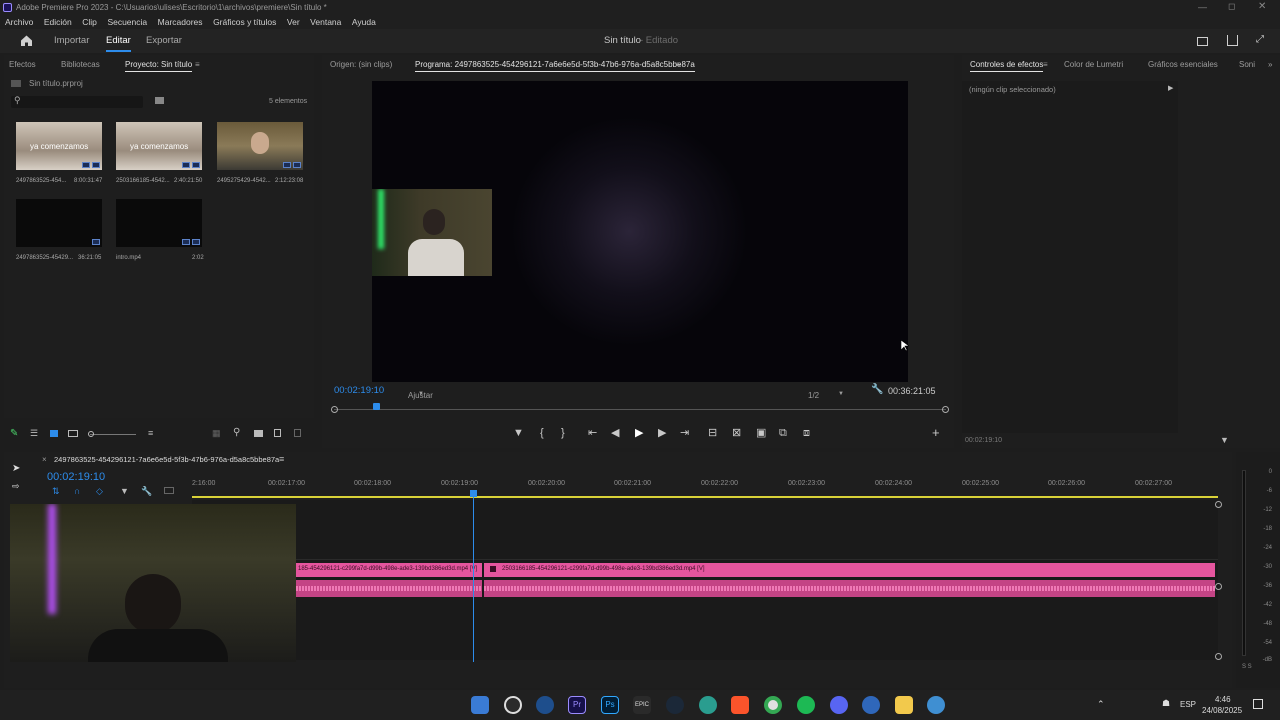 This screenshot has width=1280, height=720. I want to click on zoom-handle-top, so click(1218, 504).